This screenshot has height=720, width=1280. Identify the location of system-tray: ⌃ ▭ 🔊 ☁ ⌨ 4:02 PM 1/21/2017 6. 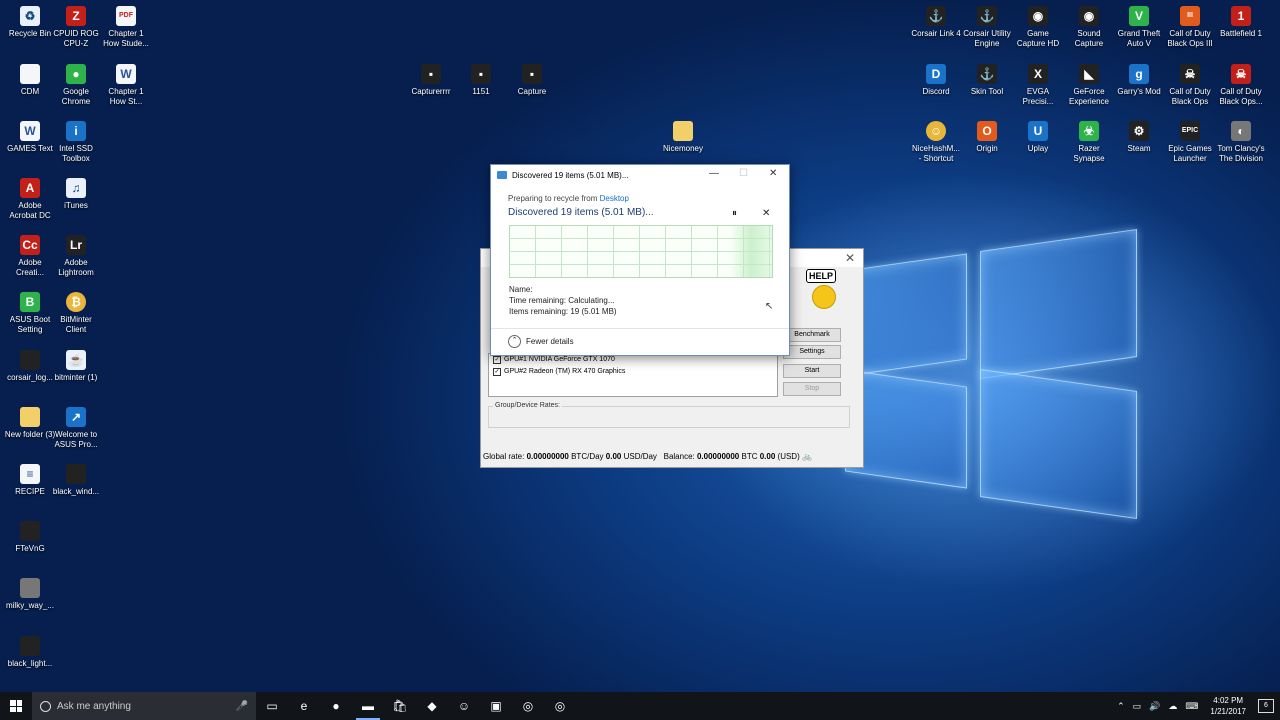
(1196, 706).